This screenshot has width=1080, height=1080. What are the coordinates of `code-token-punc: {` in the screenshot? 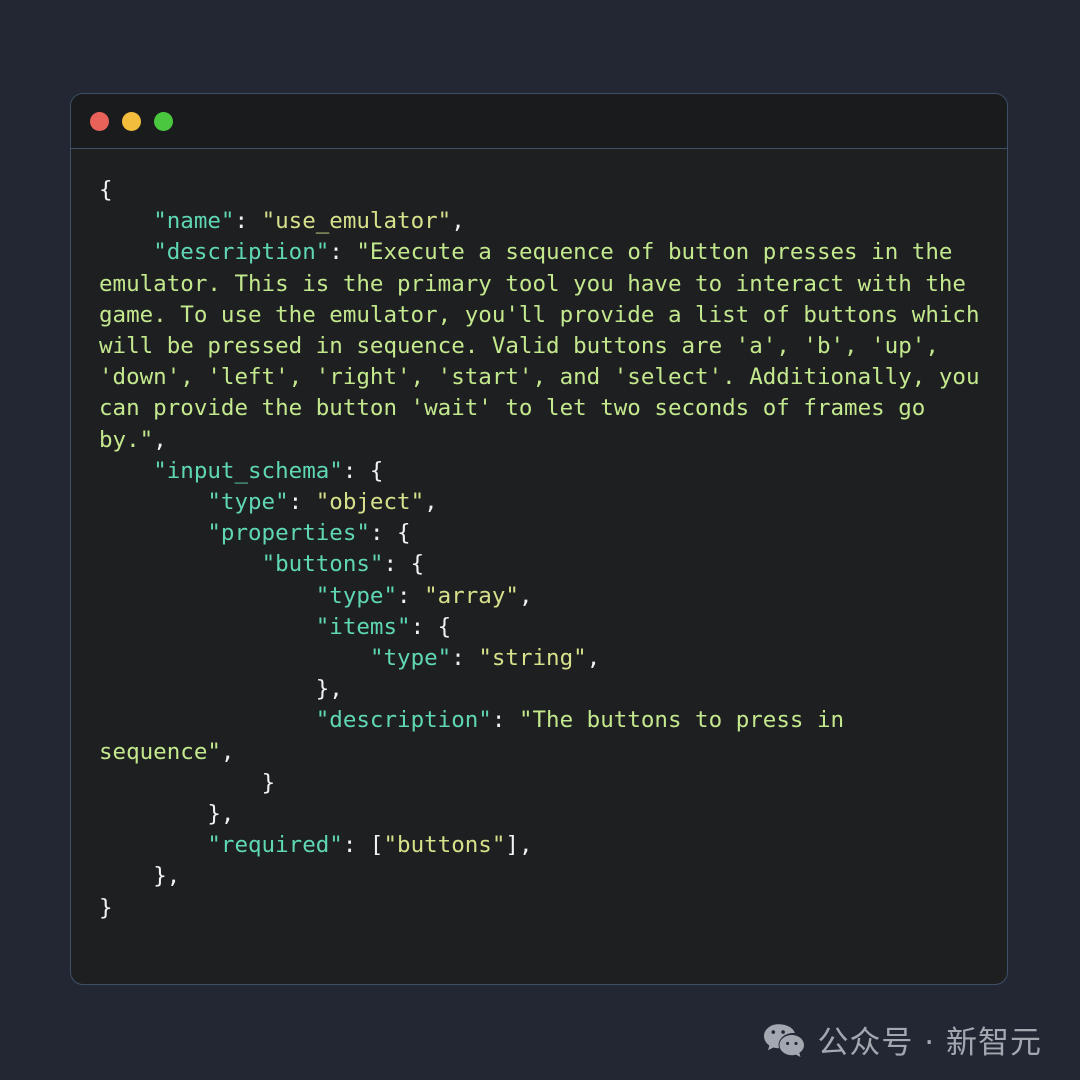 It's located at (106, 190).